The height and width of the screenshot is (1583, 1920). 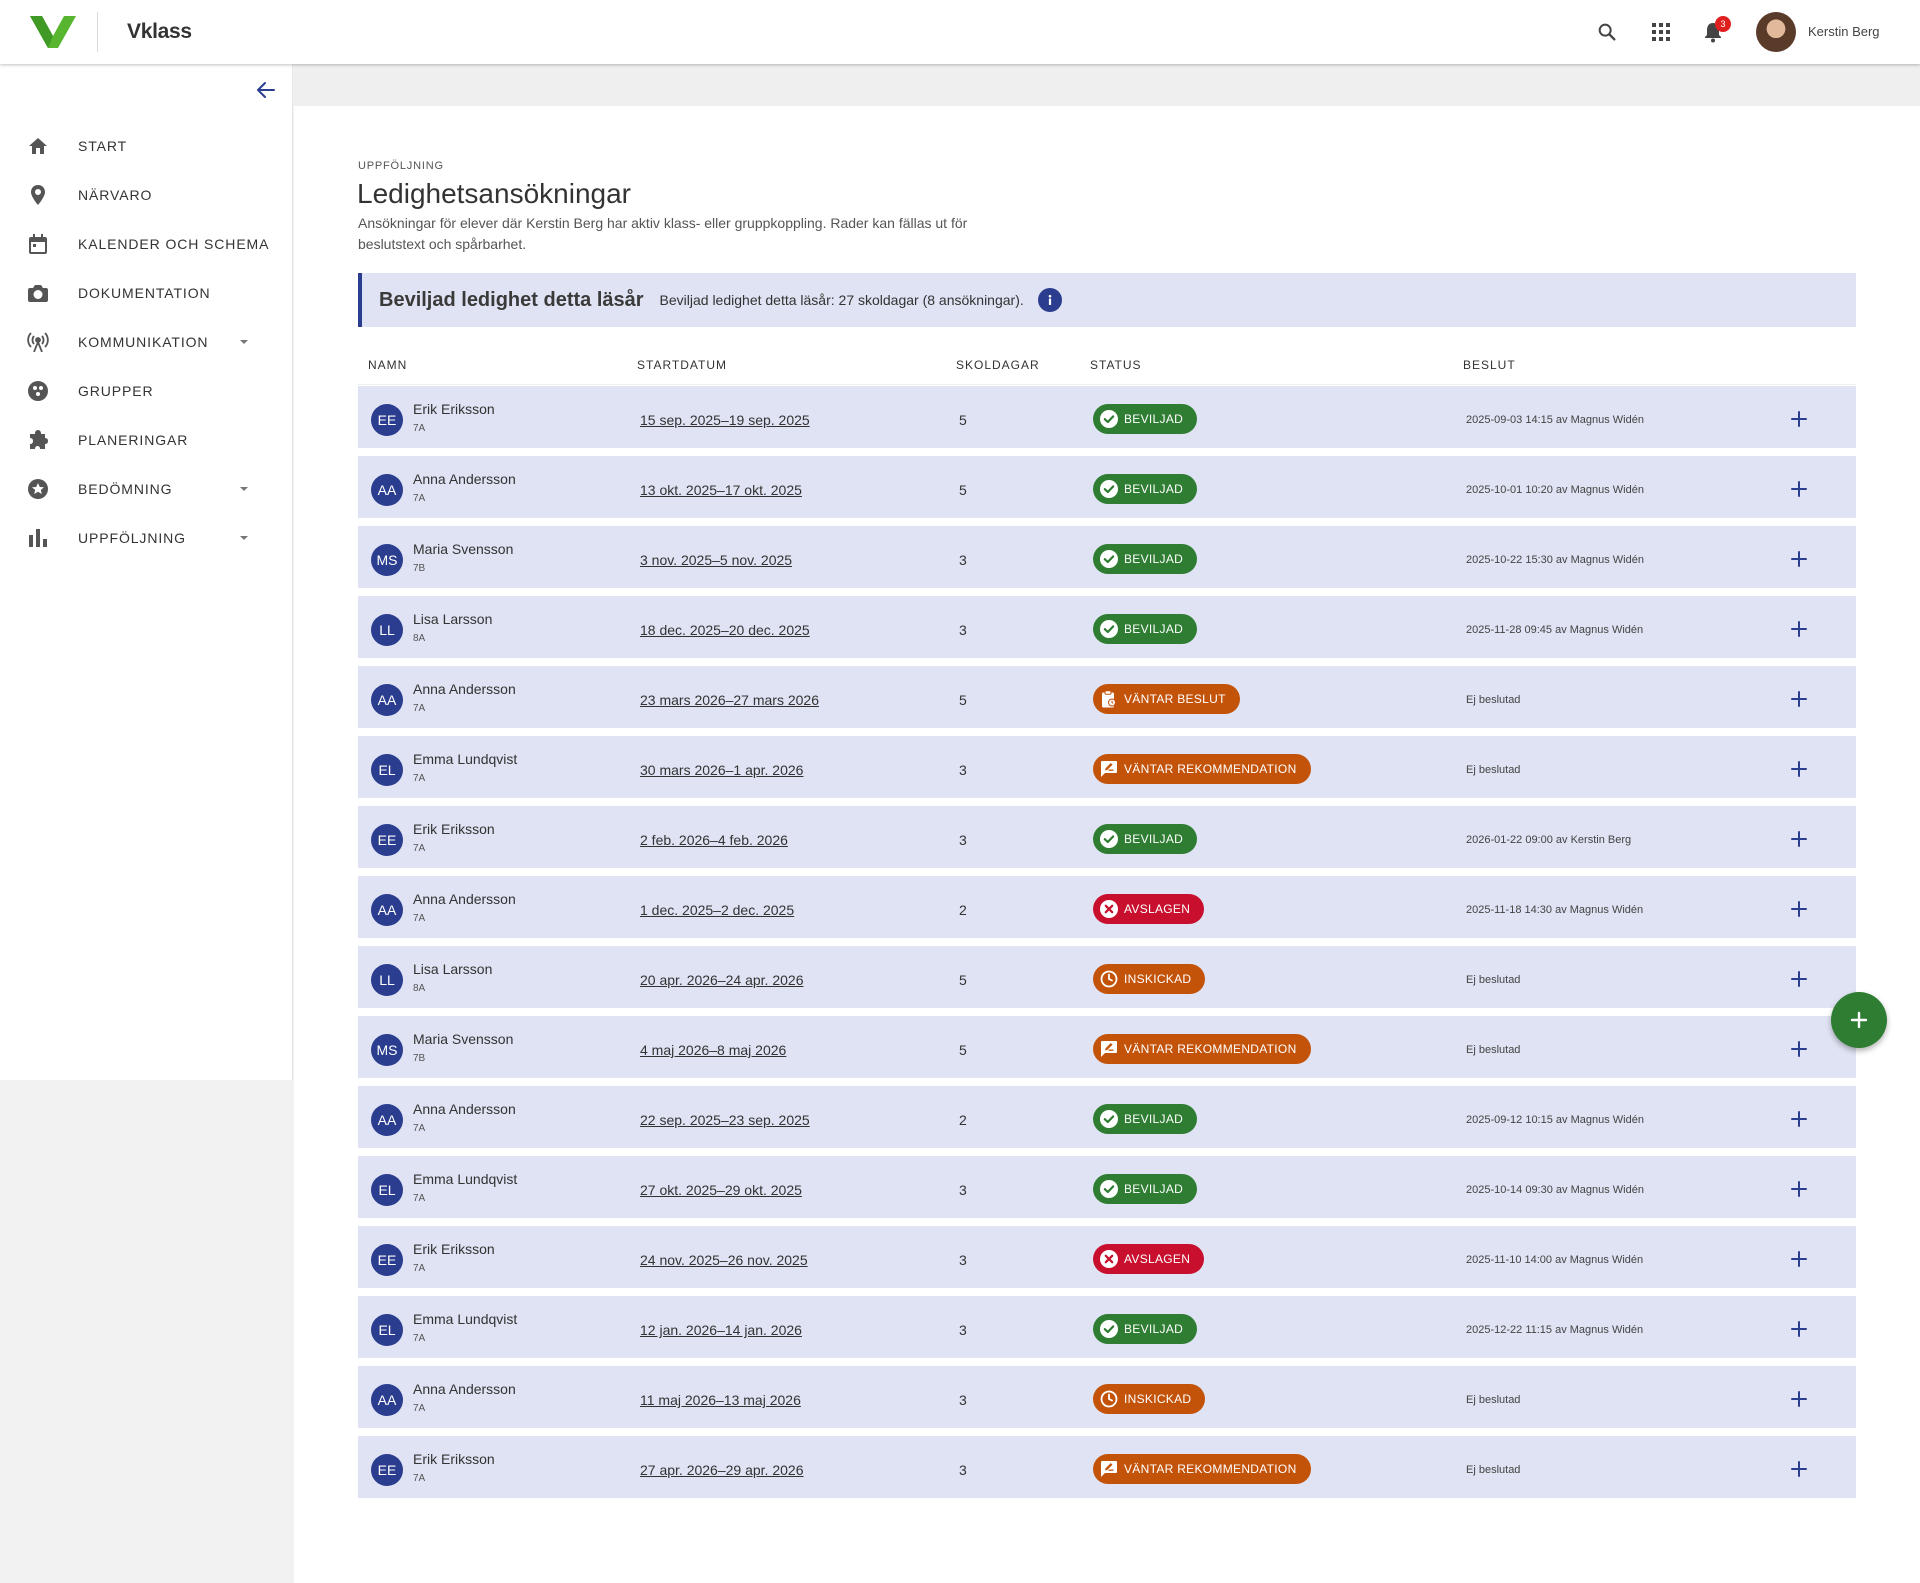 What do you see at coordinates (38, 489) in the screenshot?
I see `star-badge-icon` at bounding box center [38, 489].